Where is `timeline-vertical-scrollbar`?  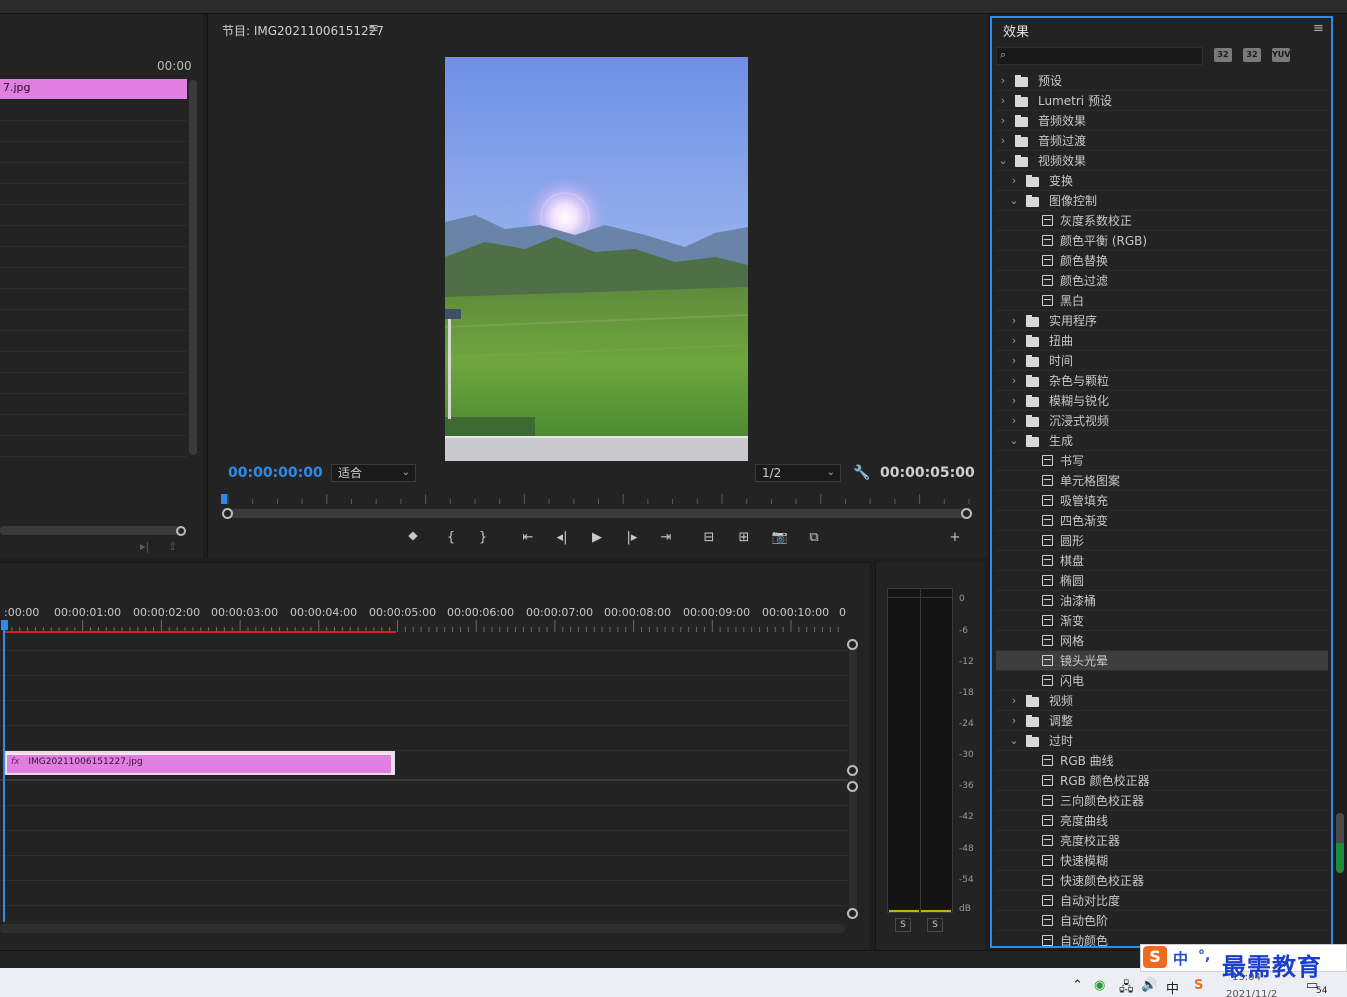
timeline-vertical-scrollbar is located at coordinates (853, 780).